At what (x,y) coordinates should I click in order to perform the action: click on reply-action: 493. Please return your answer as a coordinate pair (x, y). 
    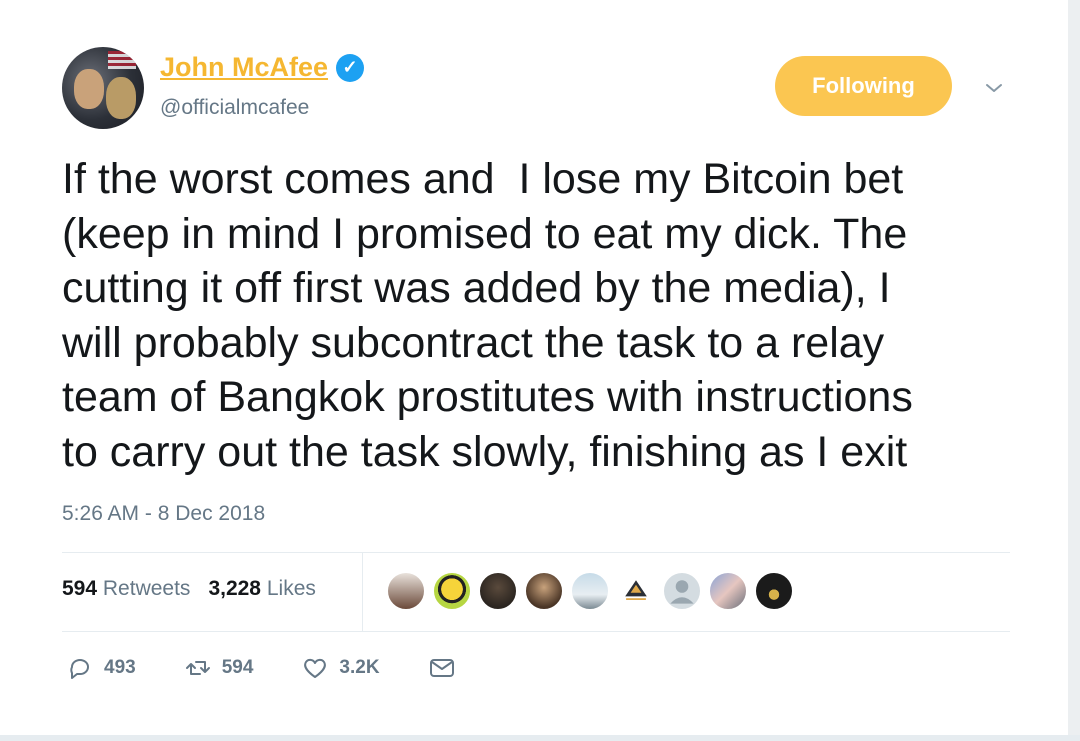
    Looking at the image, I should click on (101, 668).